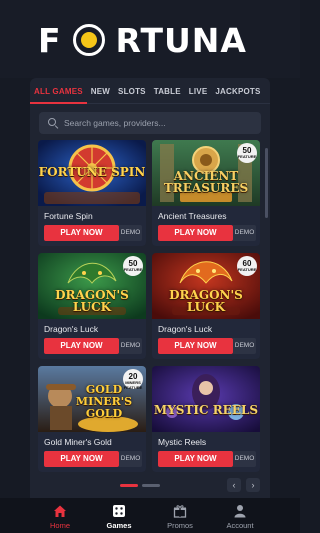 This screenshot has height=533, width=320. I want to click on tab-jackpots: JACKPOTS, so click(237, 92).